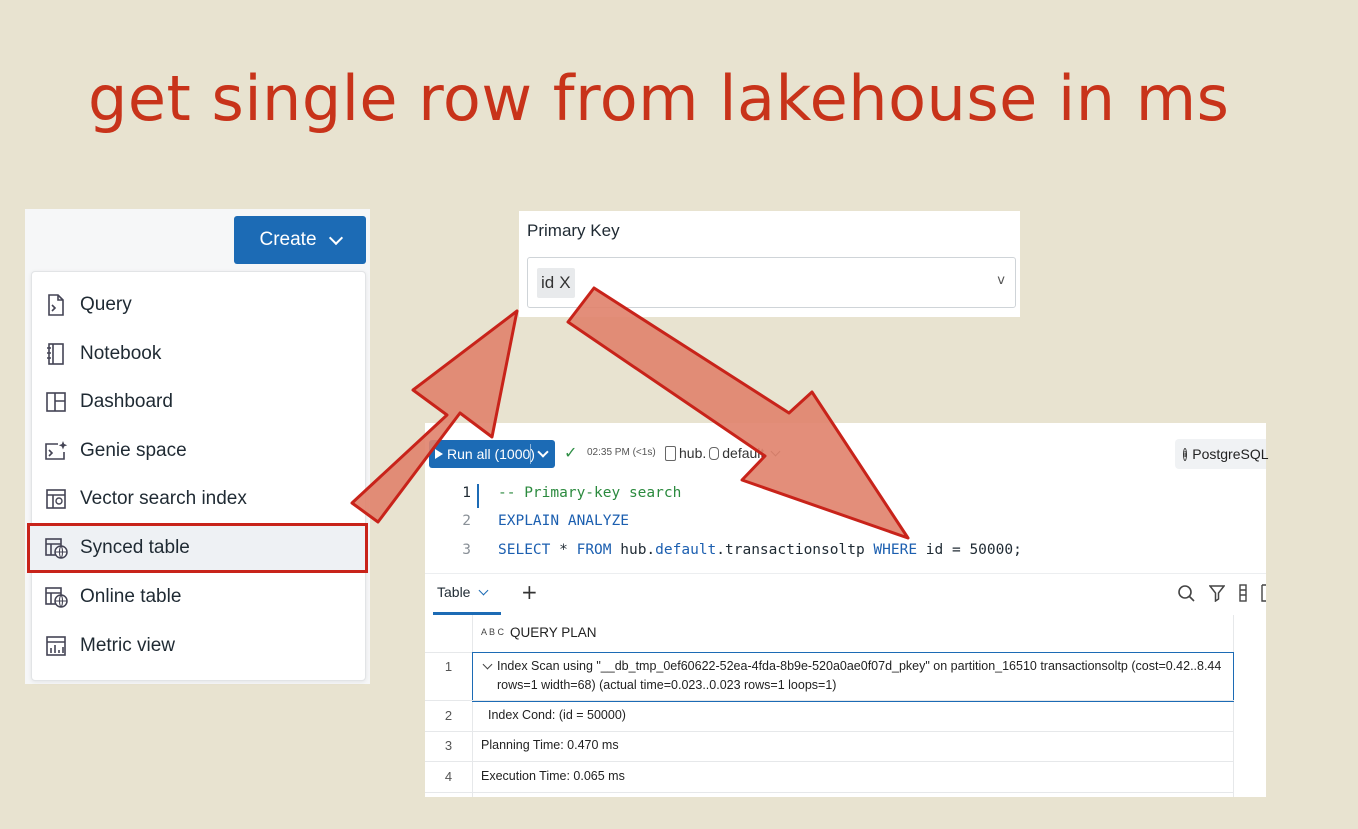 Image resolution: width=1358 pixels, height=829 pixels. What do you see at coordinates (829, 634) in the screenshot?
I see `table-header-row: A B C QUERY PLAN` at bounding box center [829, 634].